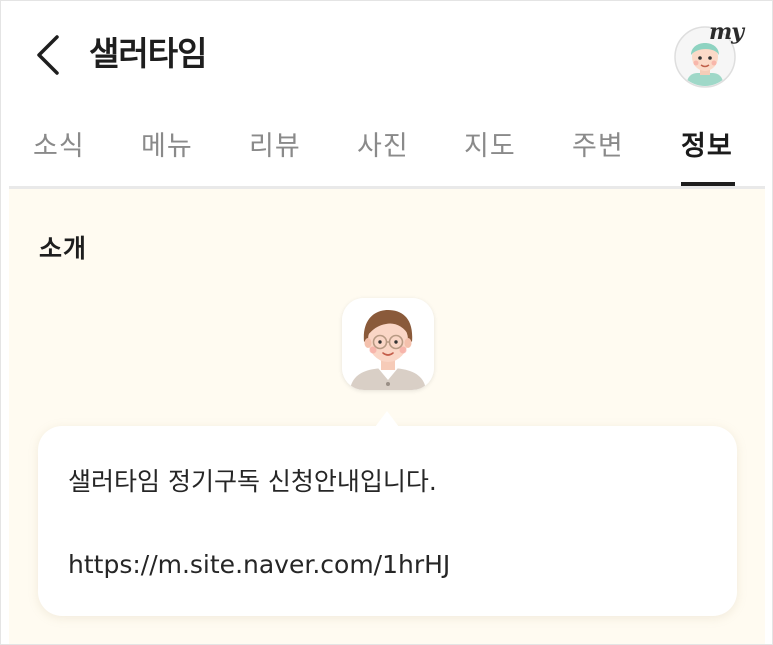 This screenshot has width=773, height=645. What do you see at coordinates (259, 564) in the screenshot?
I see `message-link: https://m.site.naver.com/1hrHJ` at bounding box center [259, 564].